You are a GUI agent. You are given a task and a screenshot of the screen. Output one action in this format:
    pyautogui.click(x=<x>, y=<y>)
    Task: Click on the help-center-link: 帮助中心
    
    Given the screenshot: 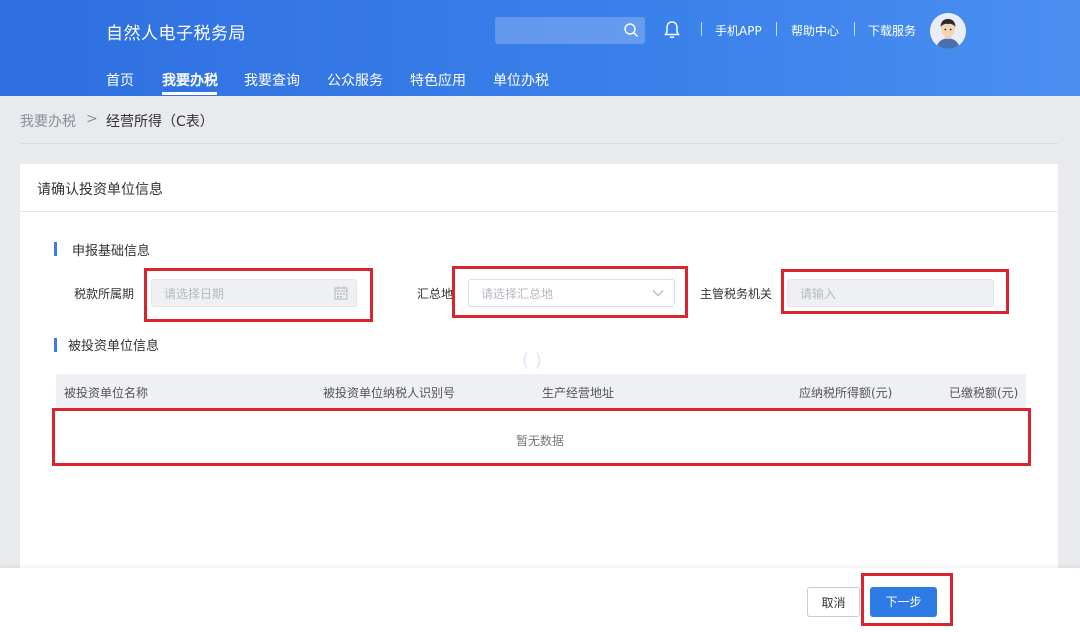 What is the action you would take?
    pyautogui.click(x=815, y=30)
    